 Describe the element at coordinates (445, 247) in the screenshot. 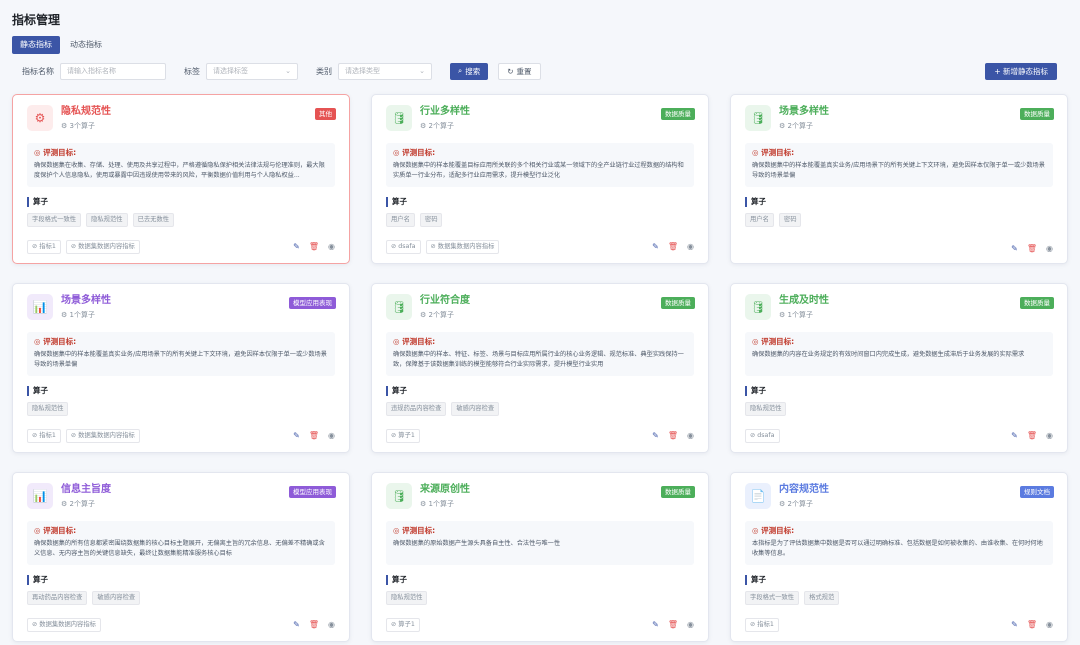

I see `tag-list: ⊘ dsafa ⊘ 数据集数据内容指标` at that location.